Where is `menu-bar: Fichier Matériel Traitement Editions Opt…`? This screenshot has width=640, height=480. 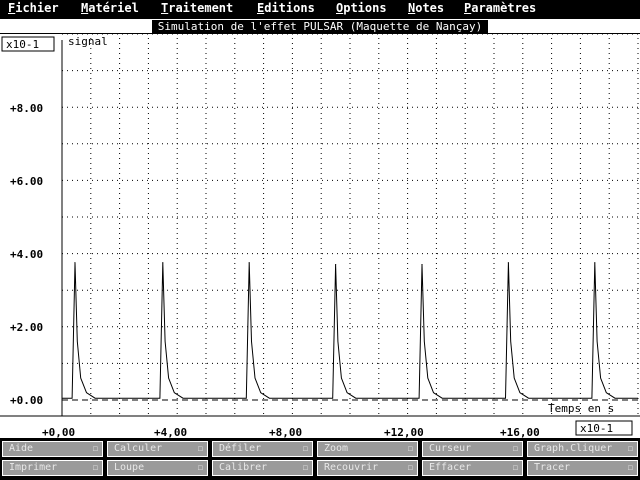 menu-bar: Fichier Matériel Traitement Editions Opt… is located at coordinates (320, 9).